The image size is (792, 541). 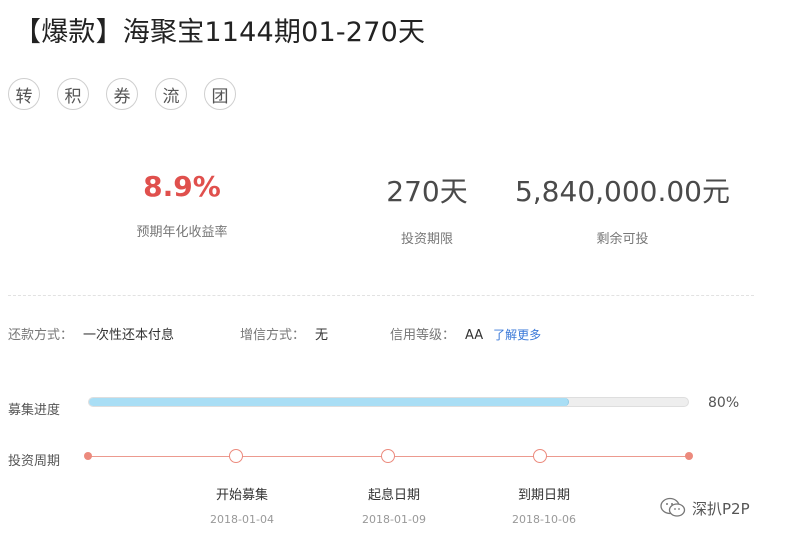 I want to click on rate-value: 8.9%, so click(x=182, y=186).